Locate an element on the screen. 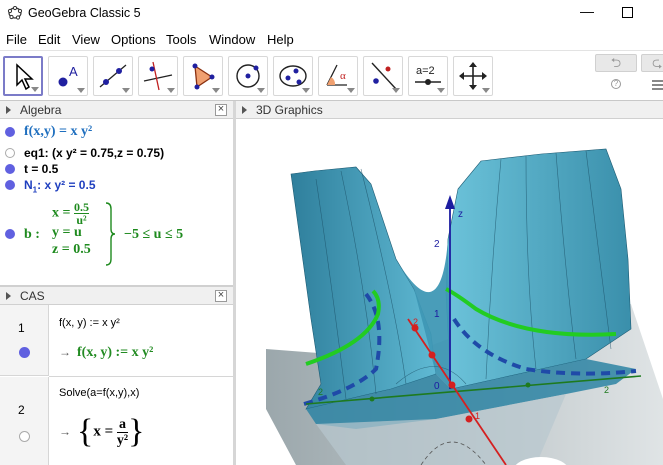 This screenshot has height=465, width=663. reflect-tool-button is located at coordinates (383, 76).